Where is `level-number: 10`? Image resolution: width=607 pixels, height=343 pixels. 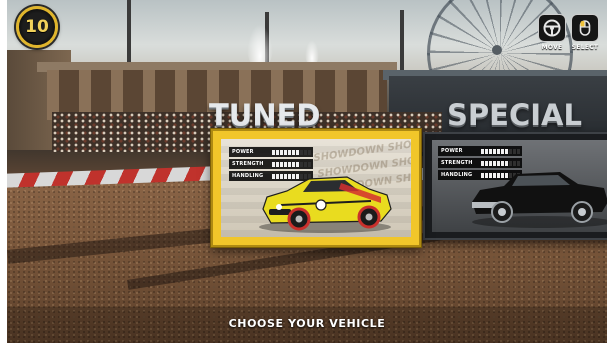
level-number: 10 is located at coordinates (37, 27).